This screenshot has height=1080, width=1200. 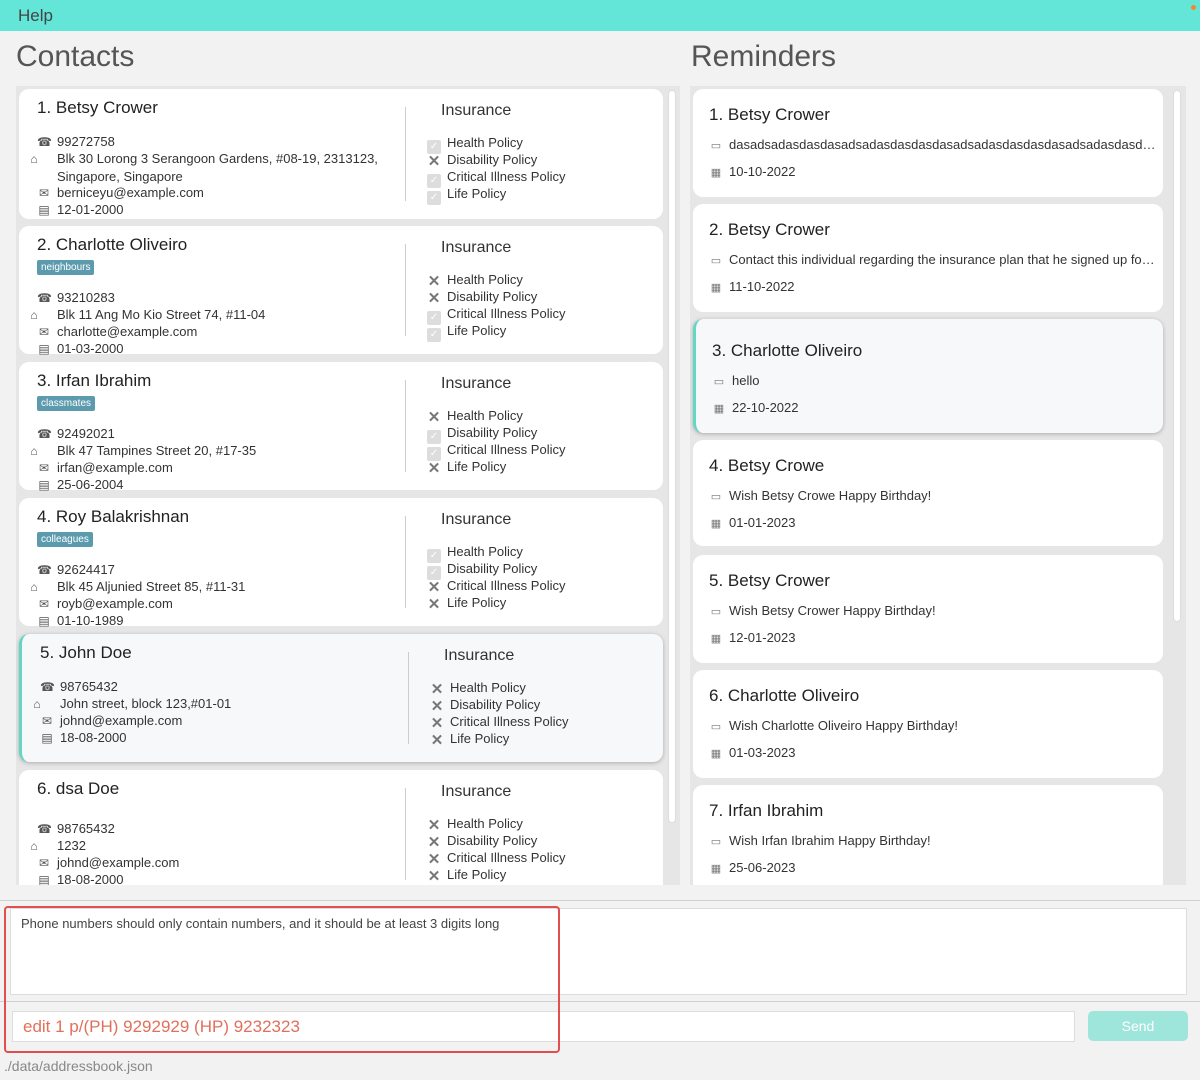 I want to click on policy-item: ✕ Critical Illness Policy, so click(x=496, y=858).